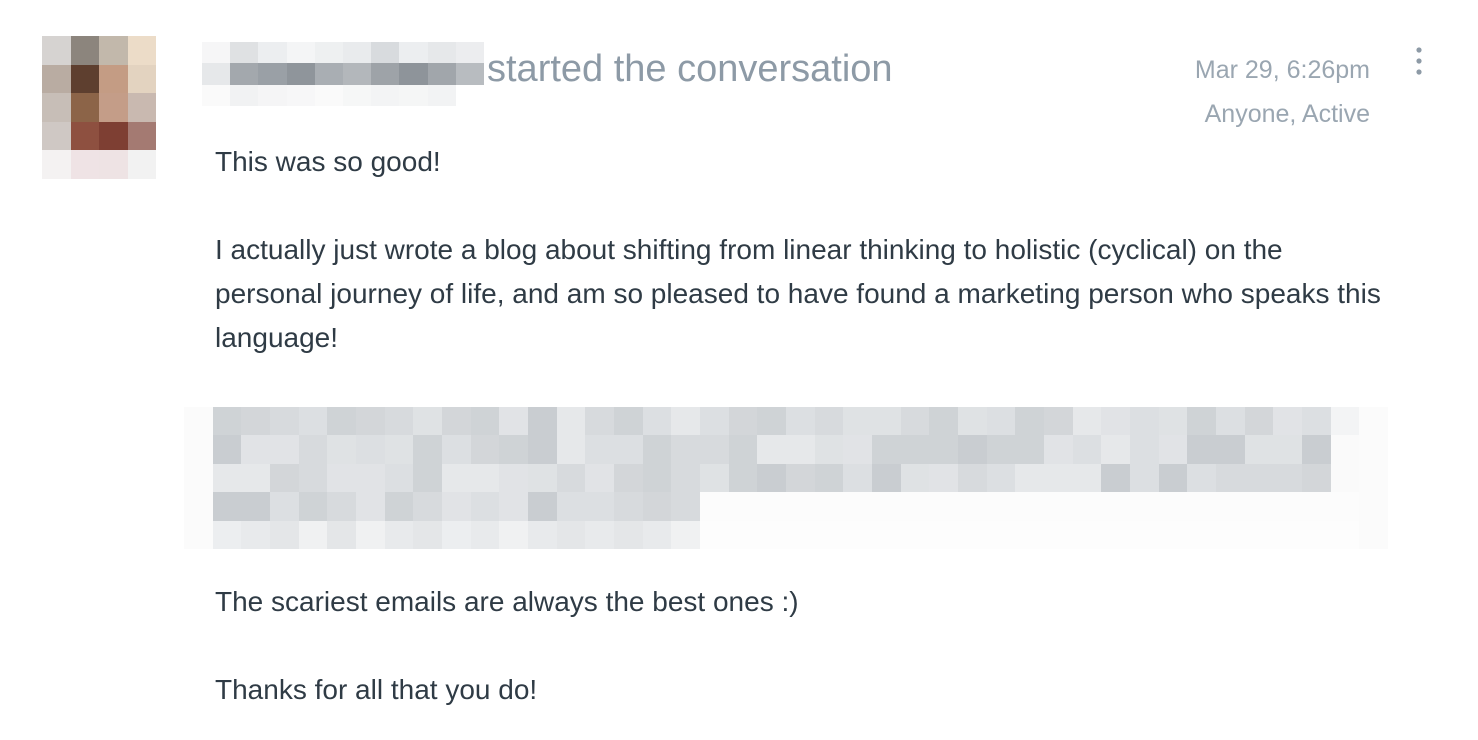 Image resolution: width=1478 pixels, height=740 pixels. I want to click on author-name-redacted, so click(343, 74).